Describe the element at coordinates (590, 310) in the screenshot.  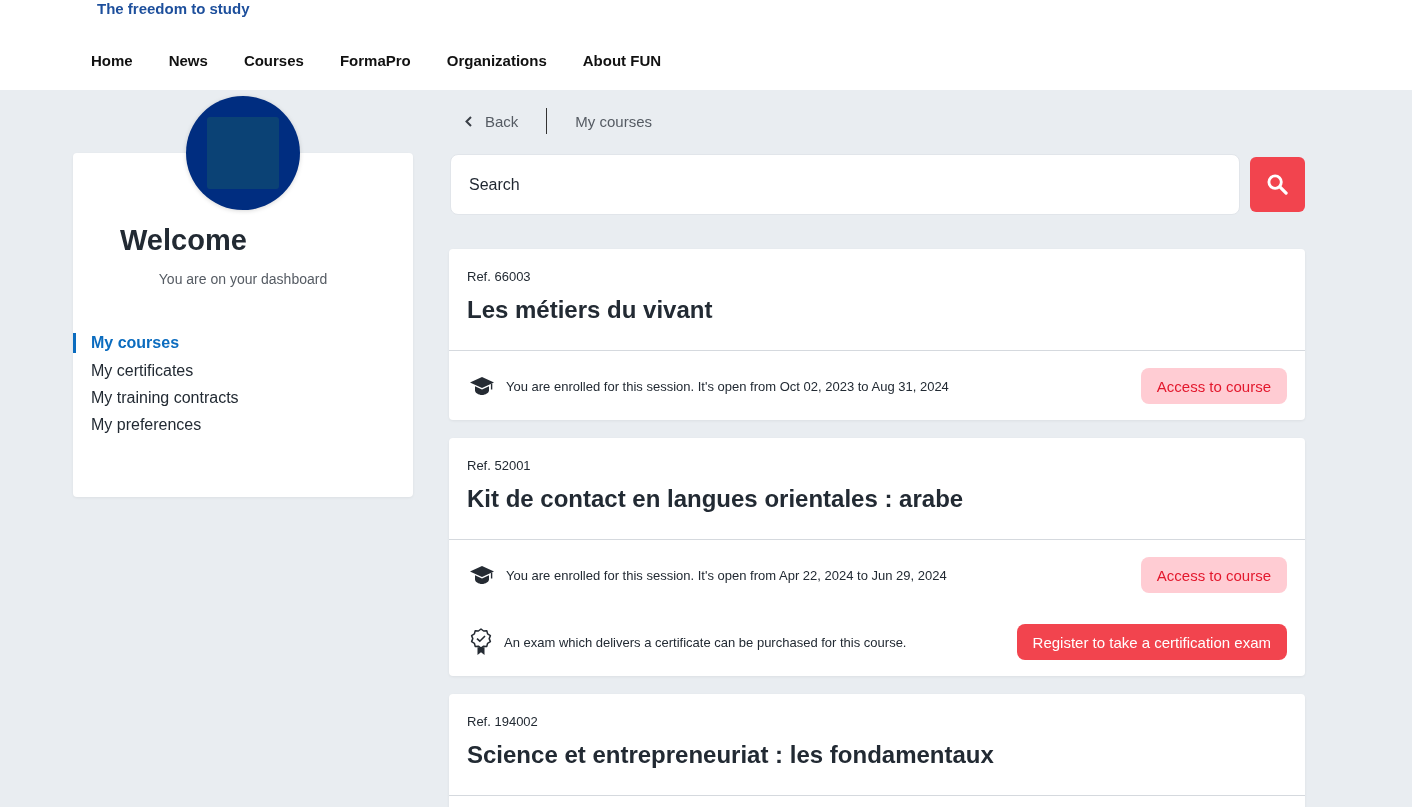
I see `course-title: Les métiers du vivant` at that location.